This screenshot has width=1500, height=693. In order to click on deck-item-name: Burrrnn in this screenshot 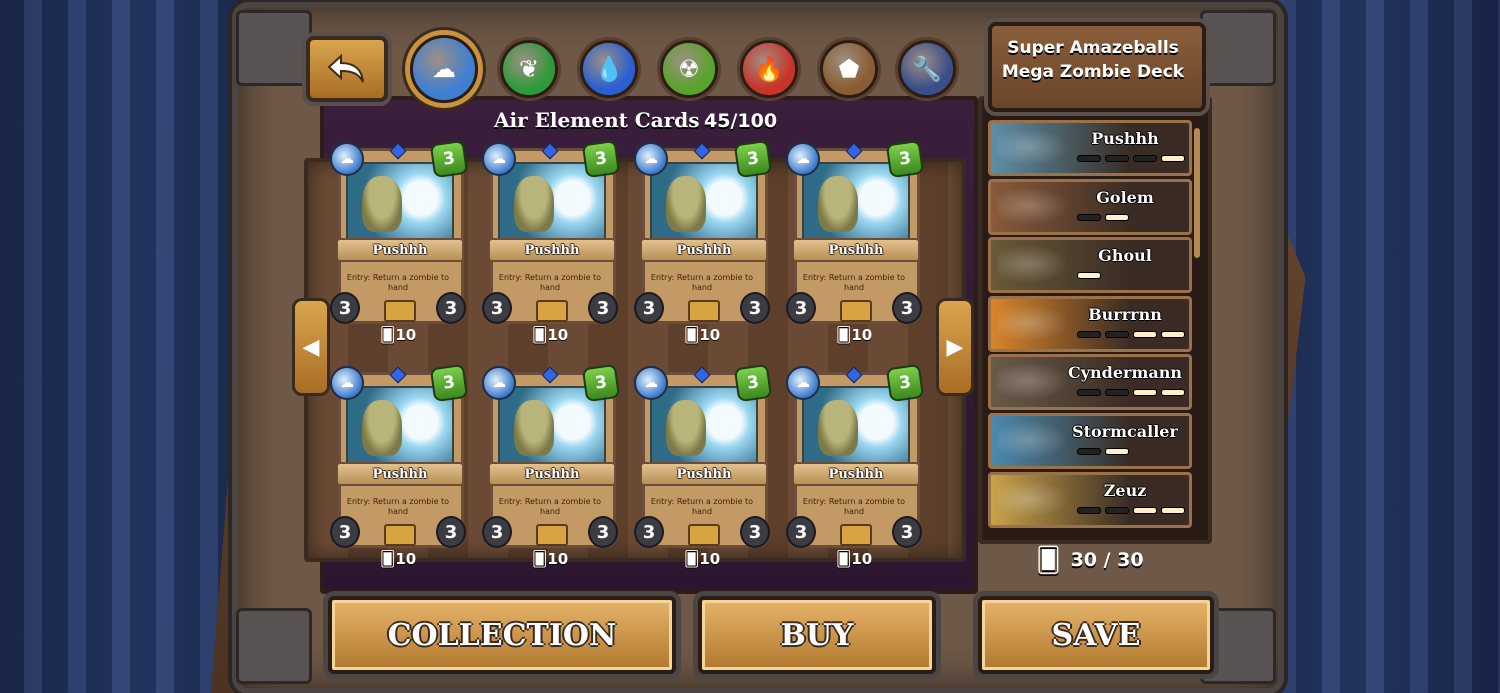, I will do `click(1125, 314)`.